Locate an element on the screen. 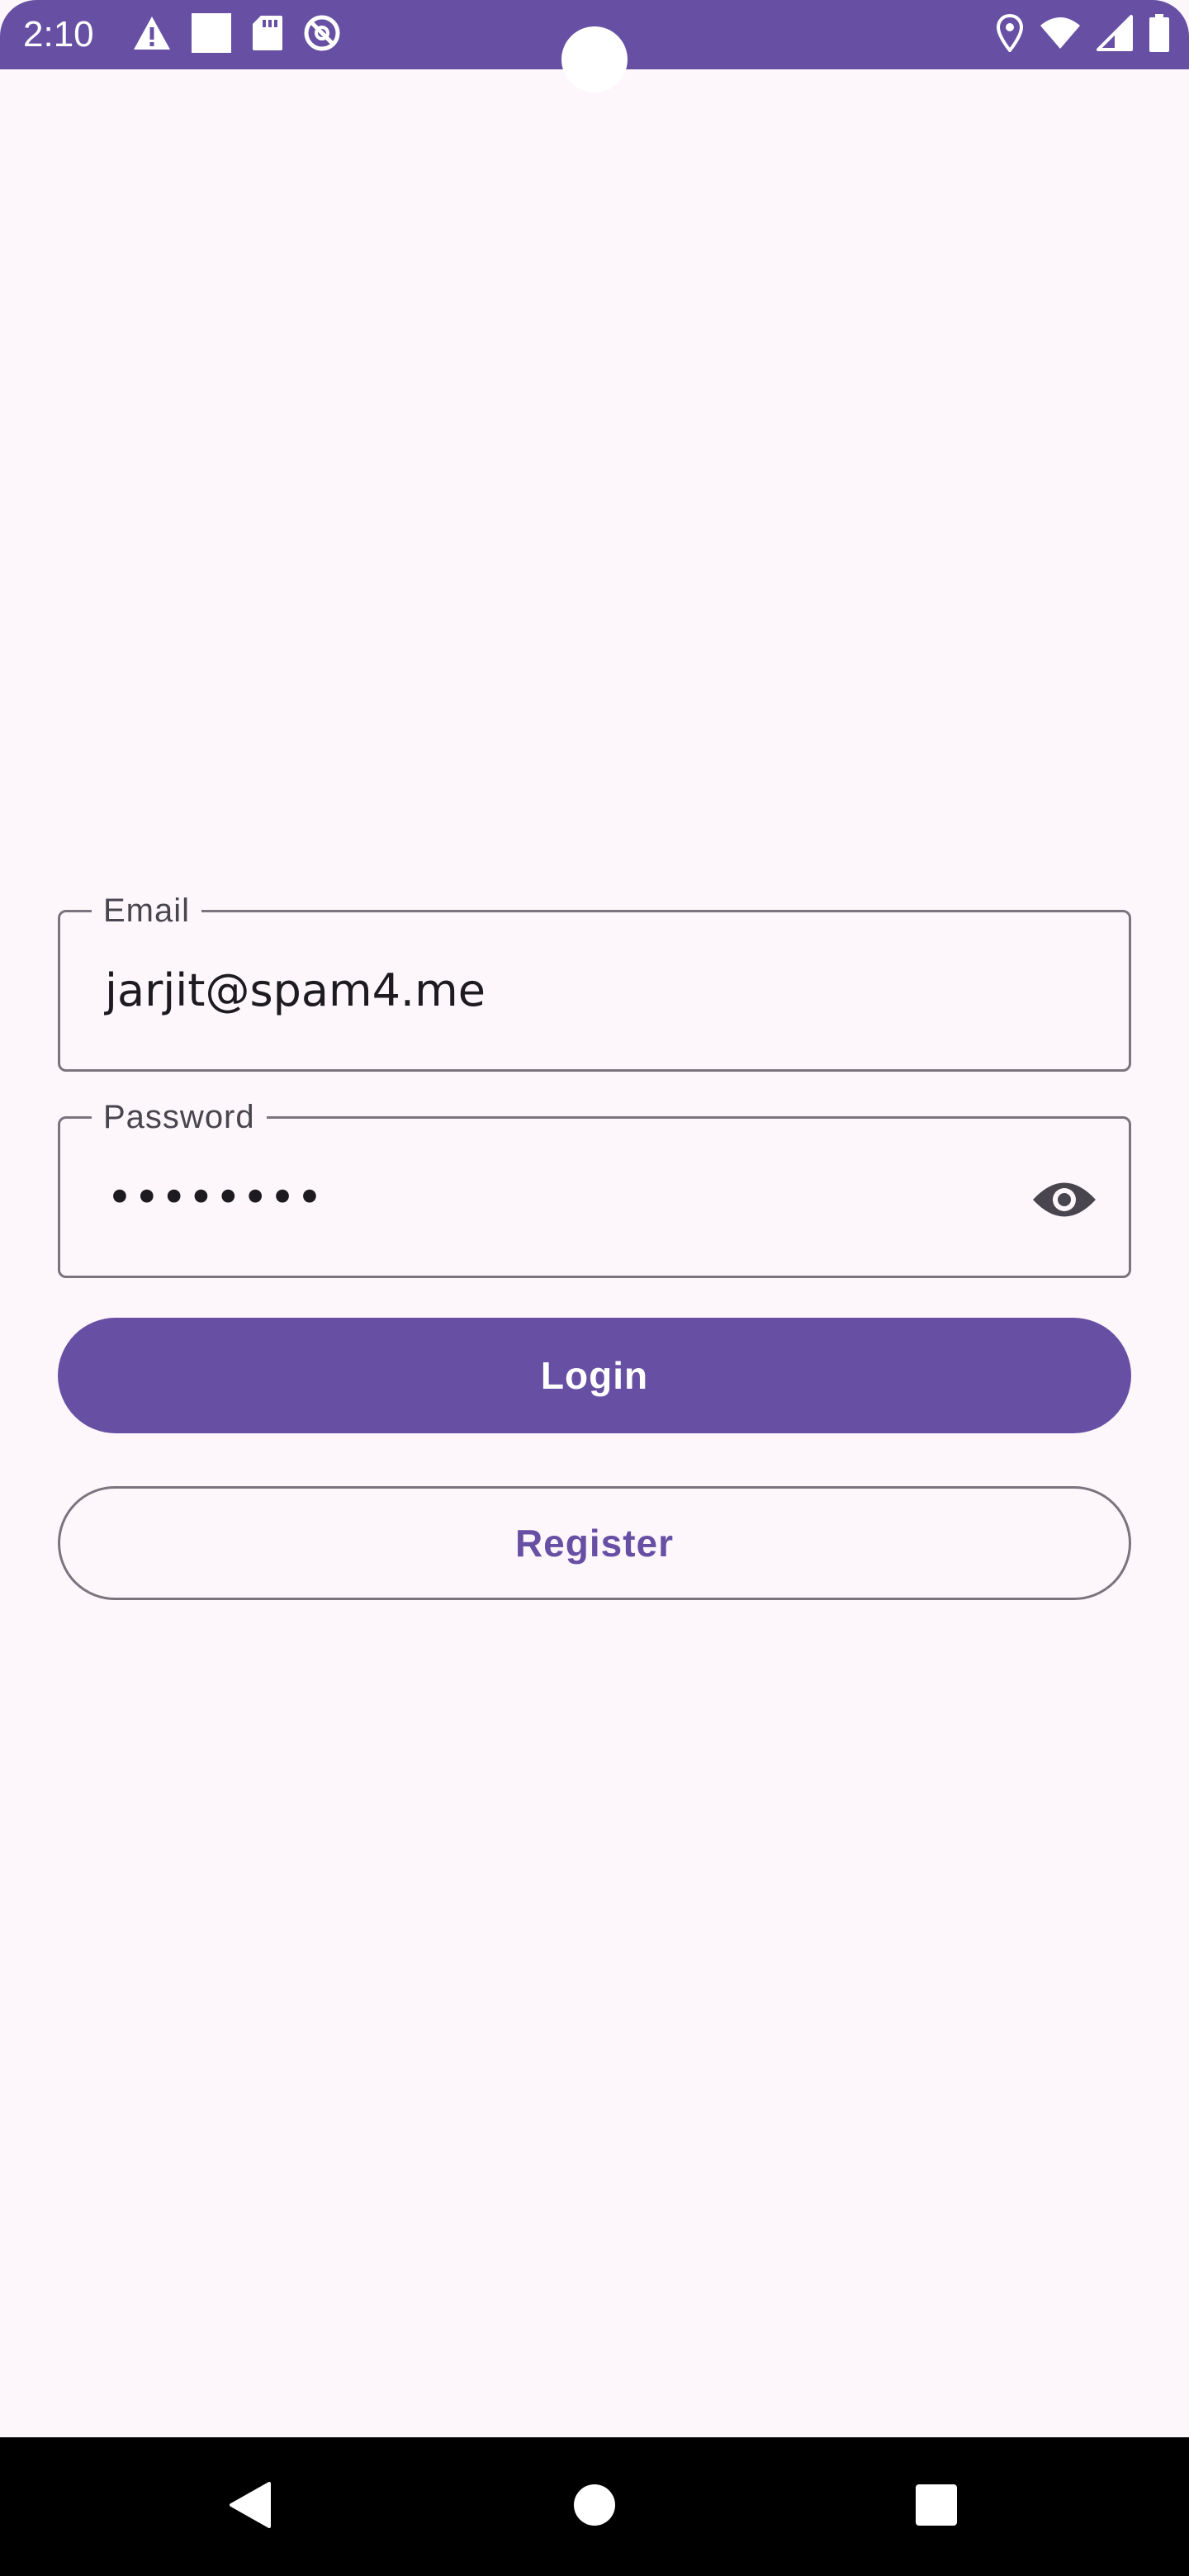 This screenshot has height=2576, width=1189. recents-icon is located at coordinates (936, 2507).